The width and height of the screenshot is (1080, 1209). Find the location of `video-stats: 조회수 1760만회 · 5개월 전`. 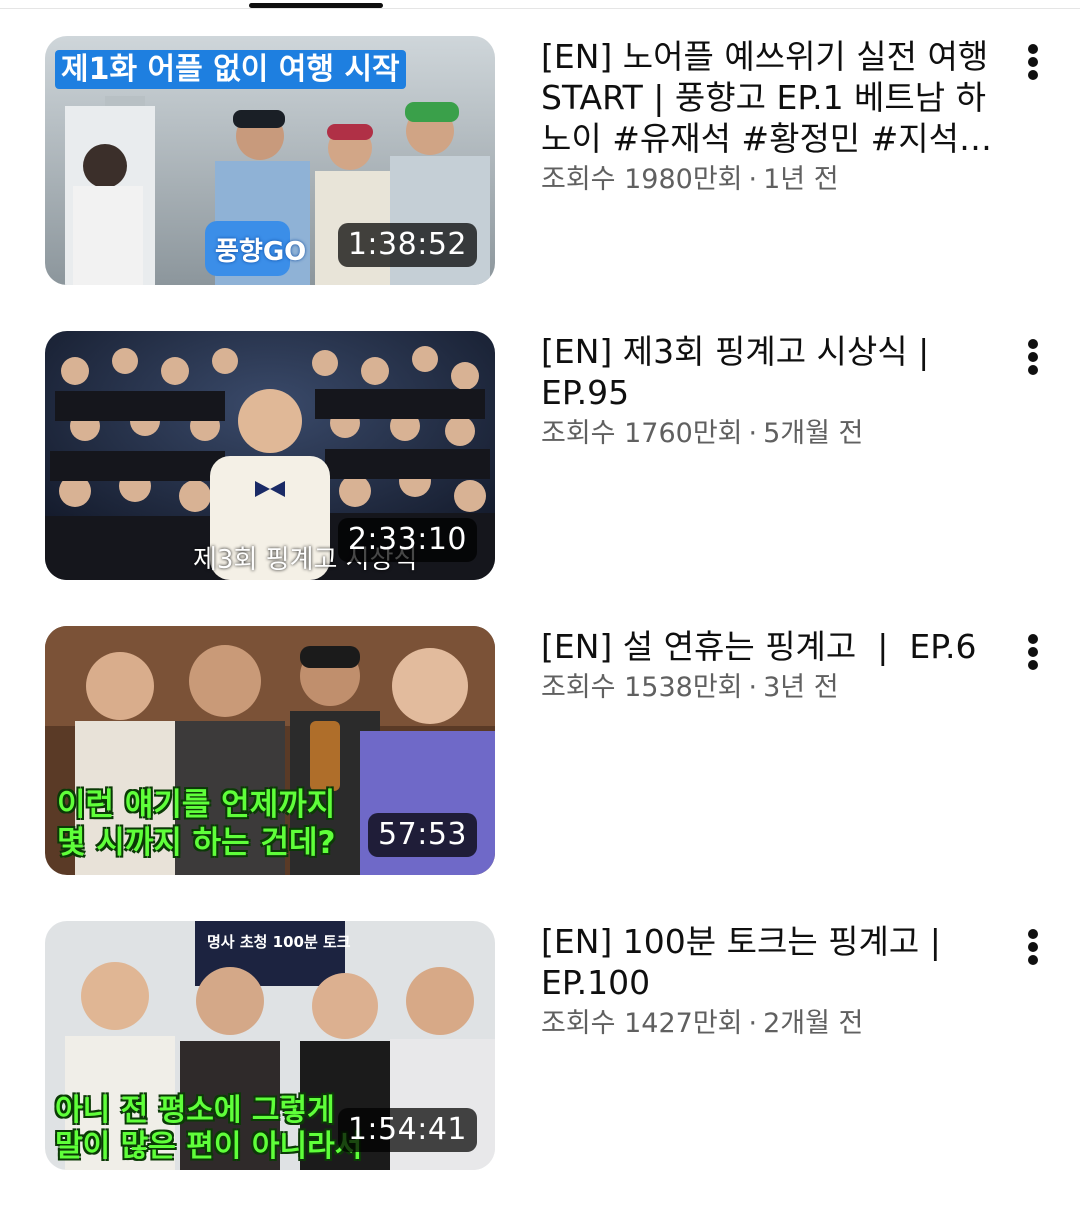

video-stats: 조회수 1760만회 · 5개월 전 is located at coordinates (771, 434).